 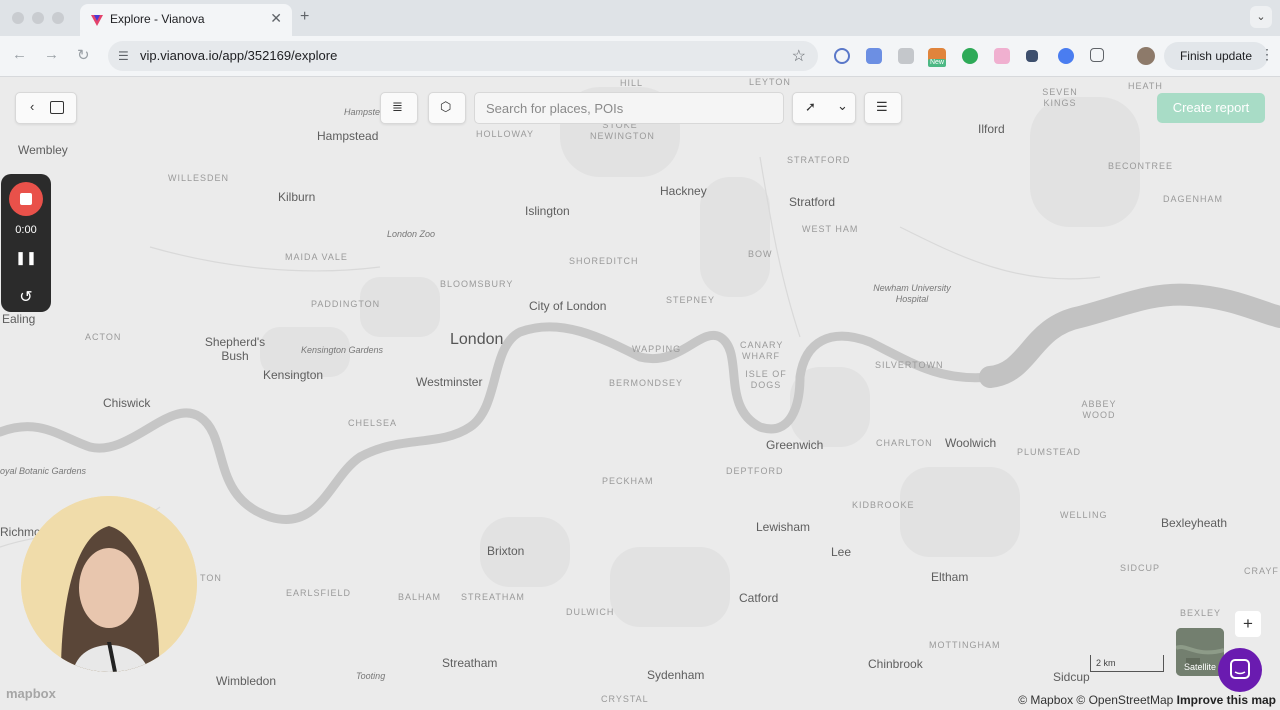 What do you see at coordinates (1194, 523) in the screenshot?
I see `place-label: Bexleyheath` at bounding box center [1194, 523].